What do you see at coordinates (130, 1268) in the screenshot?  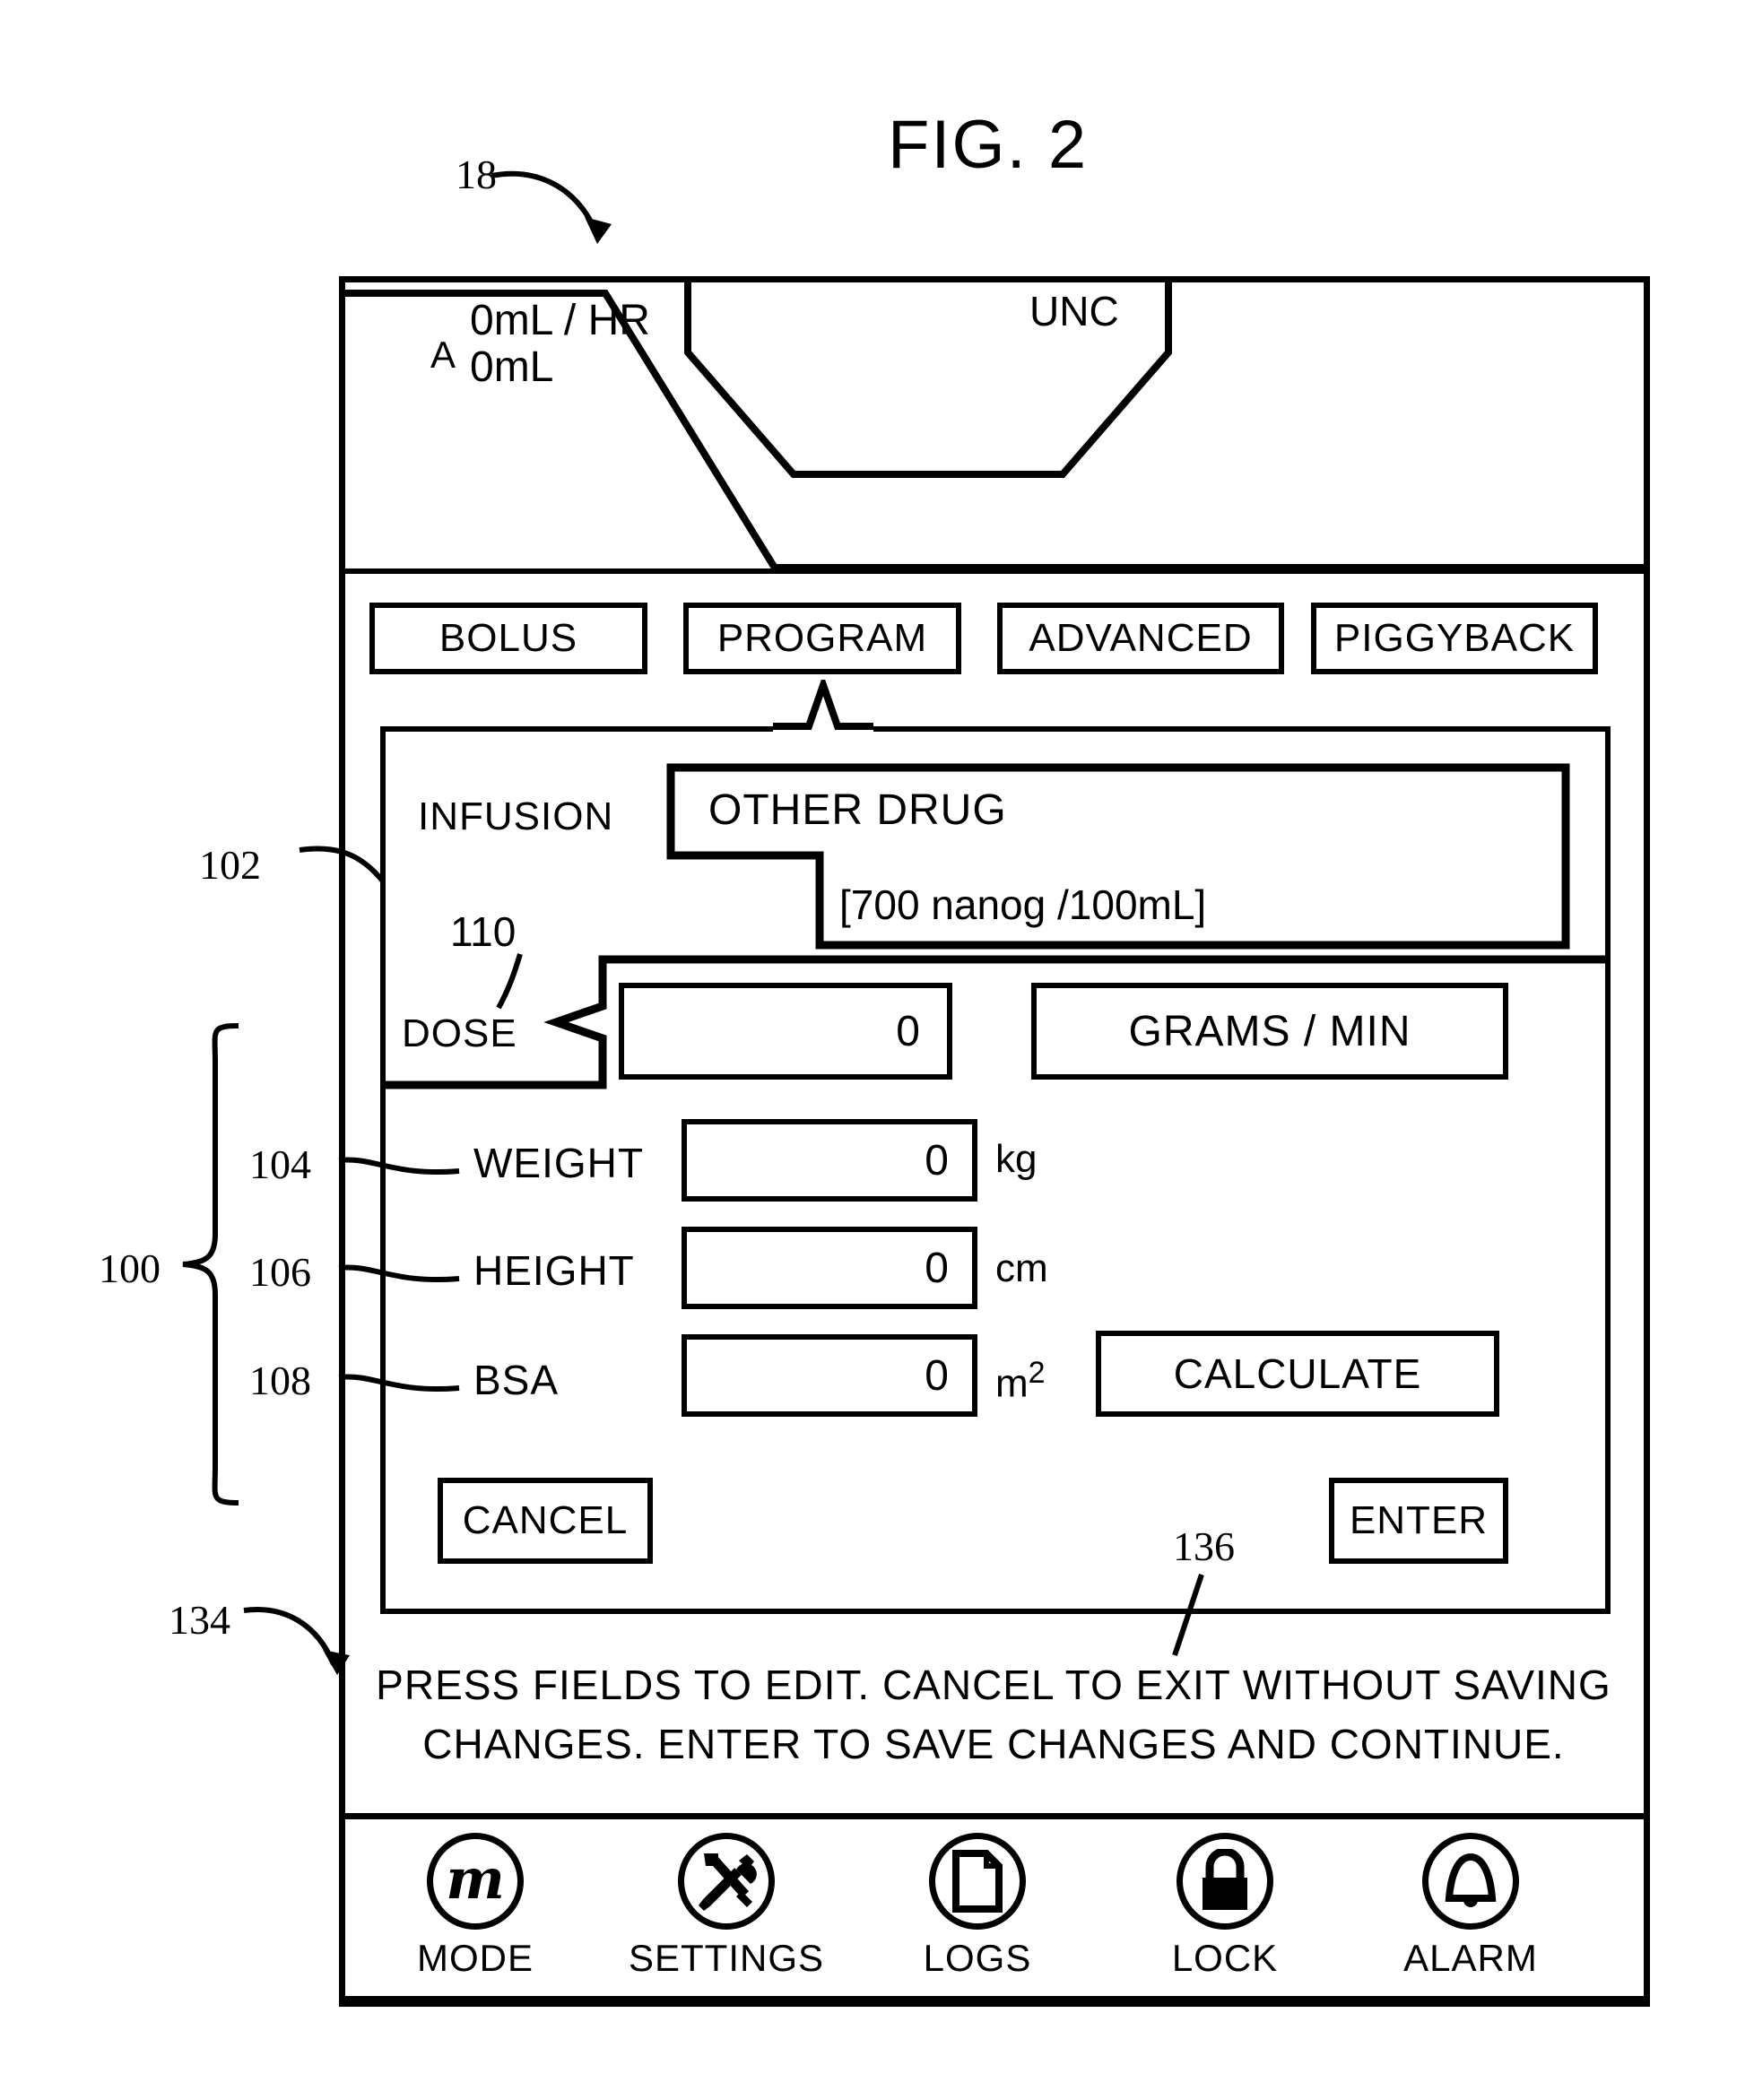 I see `ref-numeral-100: 100` at bounding box center [130, 1268].